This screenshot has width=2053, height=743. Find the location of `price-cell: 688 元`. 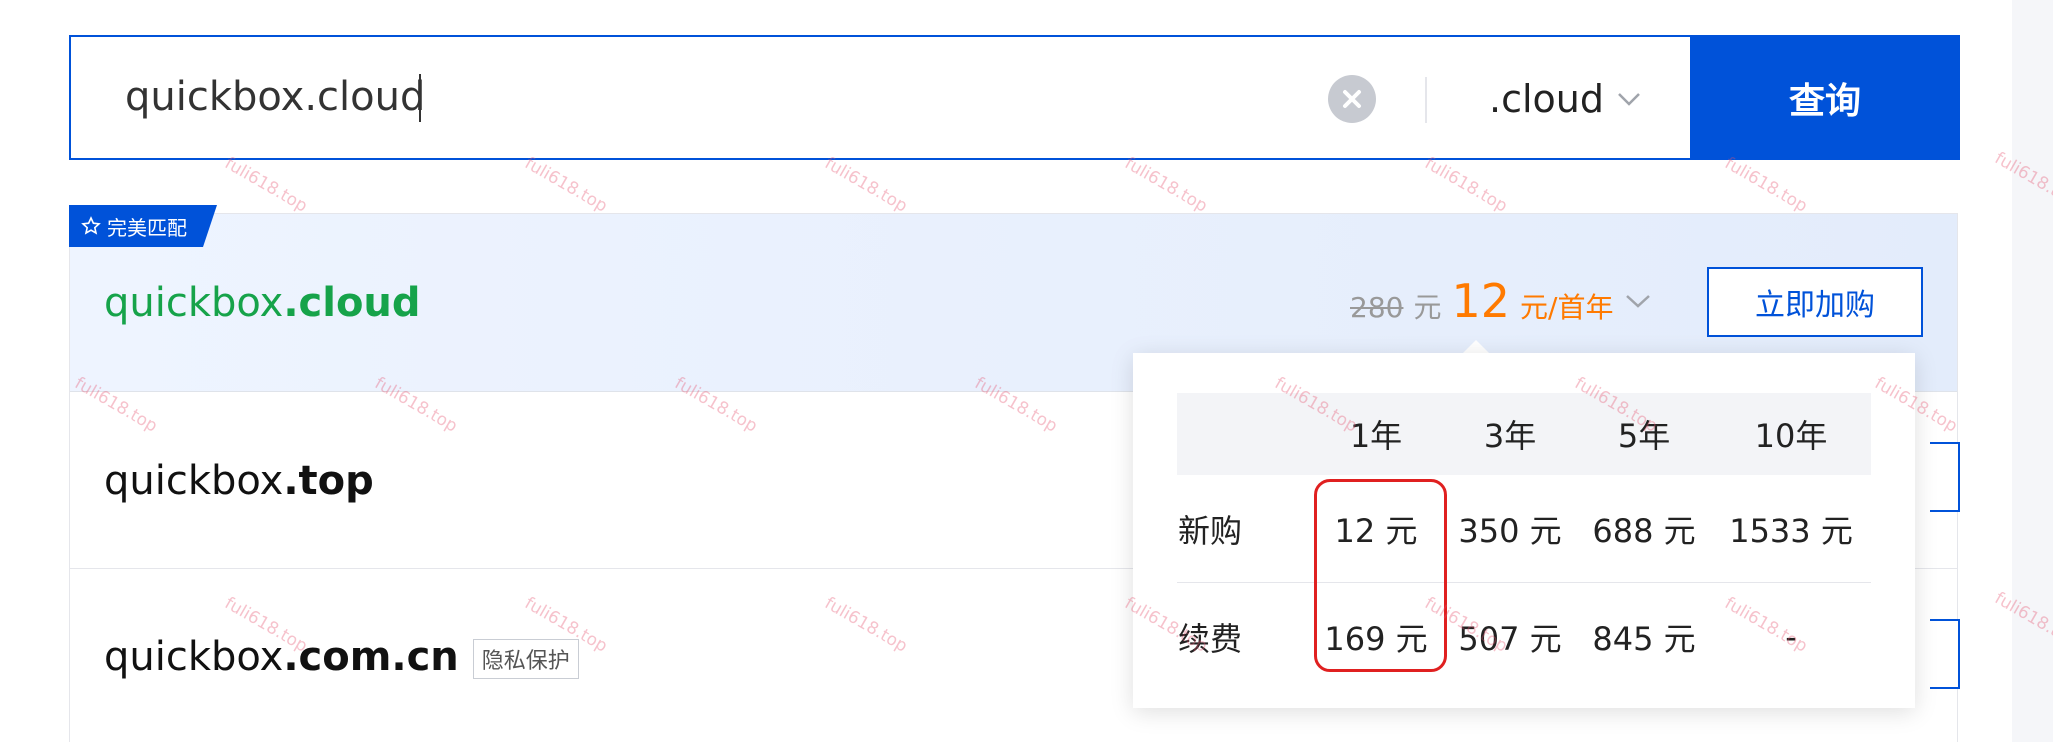

price-cell: 688 元 is located at coordinates (1644, 529).